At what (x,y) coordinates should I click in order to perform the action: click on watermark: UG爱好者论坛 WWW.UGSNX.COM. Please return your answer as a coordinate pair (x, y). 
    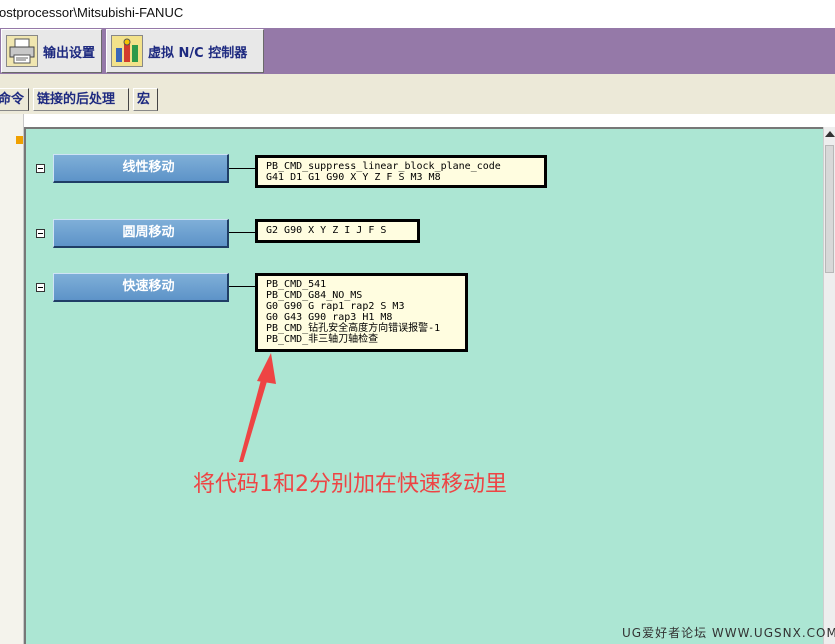
    Looking at the image, I should click on (728, 633).